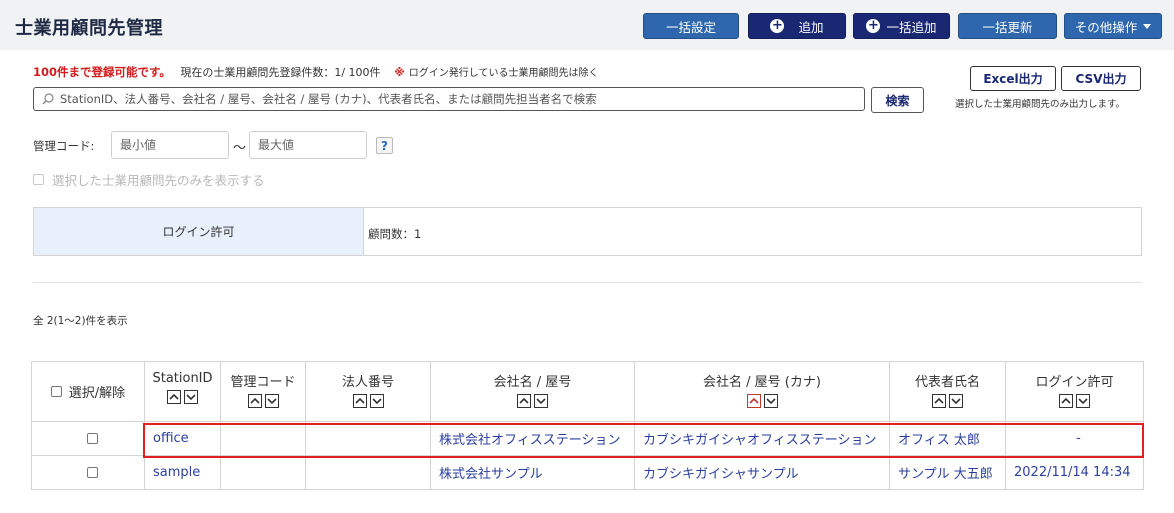 This screenshot has height=513, width=1174. I want to click on other-ops-dropdown: その他操作, so click(1113, 26).